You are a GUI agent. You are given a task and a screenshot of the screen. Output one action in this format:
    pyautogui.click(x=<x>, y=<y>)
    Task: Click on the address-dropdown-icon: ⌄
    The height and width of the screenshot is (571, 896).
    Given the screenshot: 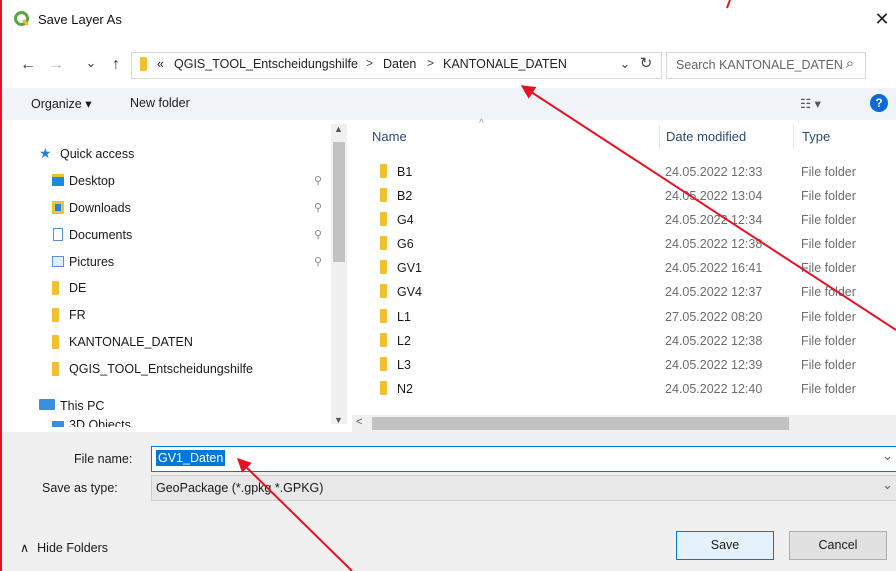 What is the action you would take?
    pyautogui.click(x=625, y=64)
    